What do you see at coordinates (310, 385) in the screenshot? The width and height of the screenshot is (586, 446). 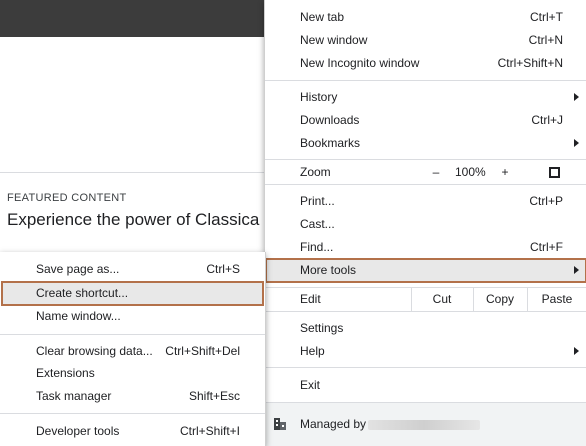 I see `menu-item-label: Exit` at bounding box center [310, 385].